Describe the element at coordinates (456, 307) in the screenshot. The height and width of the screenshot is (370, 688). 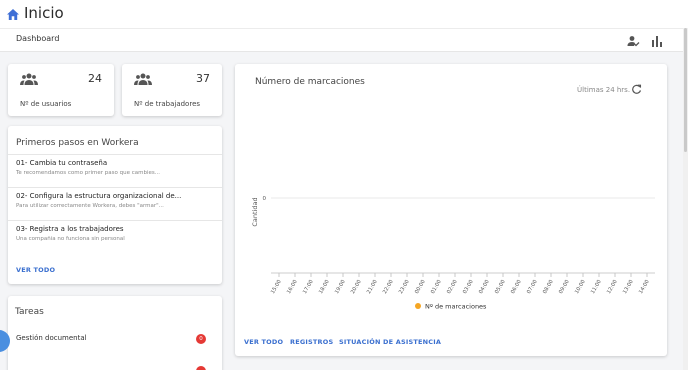
I see `legend-label: Nº de marcaciones` at that location.